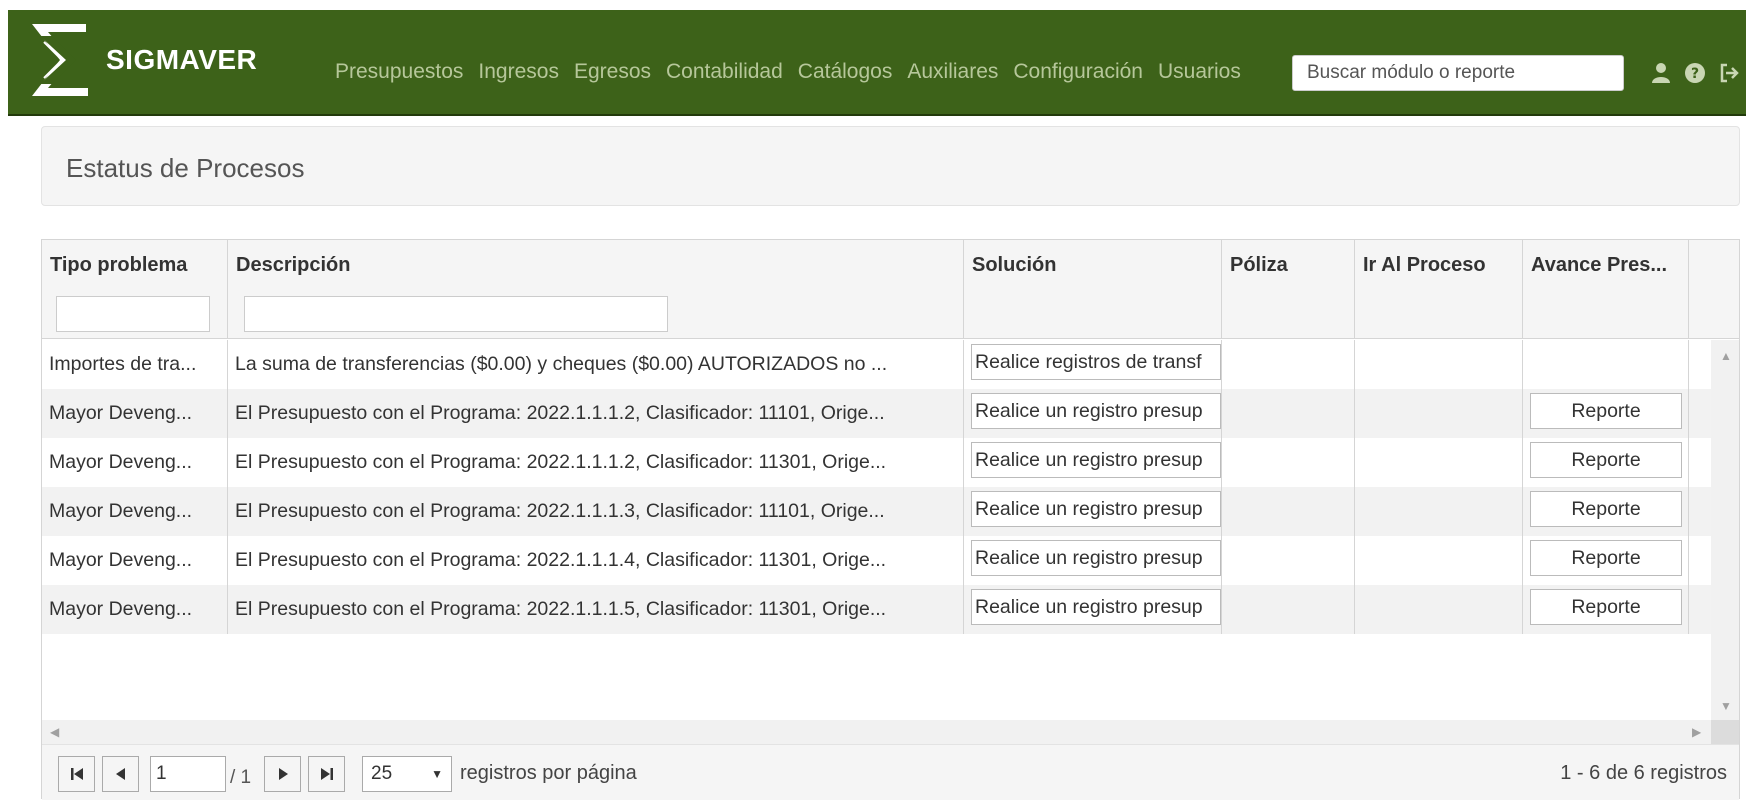 The width and height of the screenshot is (1746, 800). Describe the element at coordinates (724, 72) in the screenshot. I see `nav-contabilidad: Contabilidad` at that location.